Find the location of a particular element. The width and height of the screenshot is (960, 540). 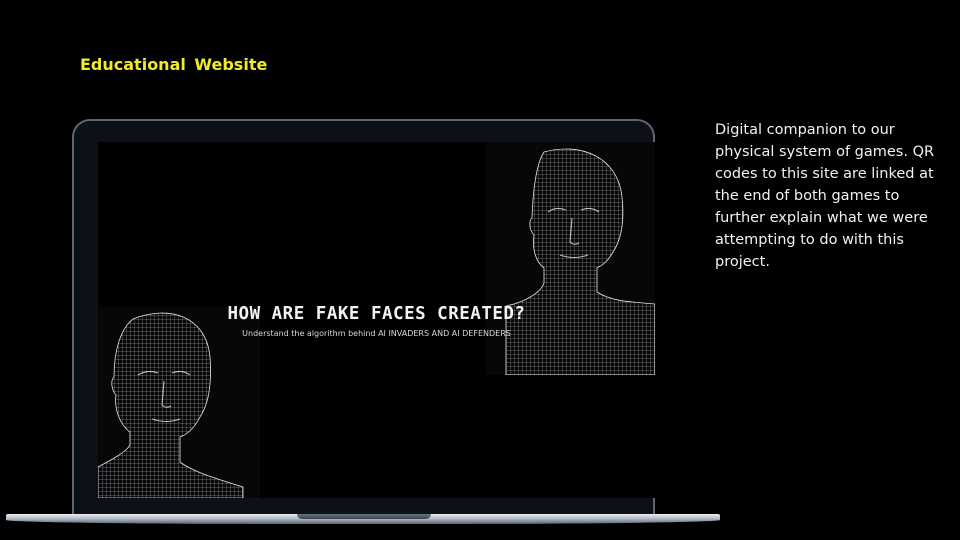

website-headline: HOW ARE FAKE FACES CREATED? is located at coordinates (376, 314).